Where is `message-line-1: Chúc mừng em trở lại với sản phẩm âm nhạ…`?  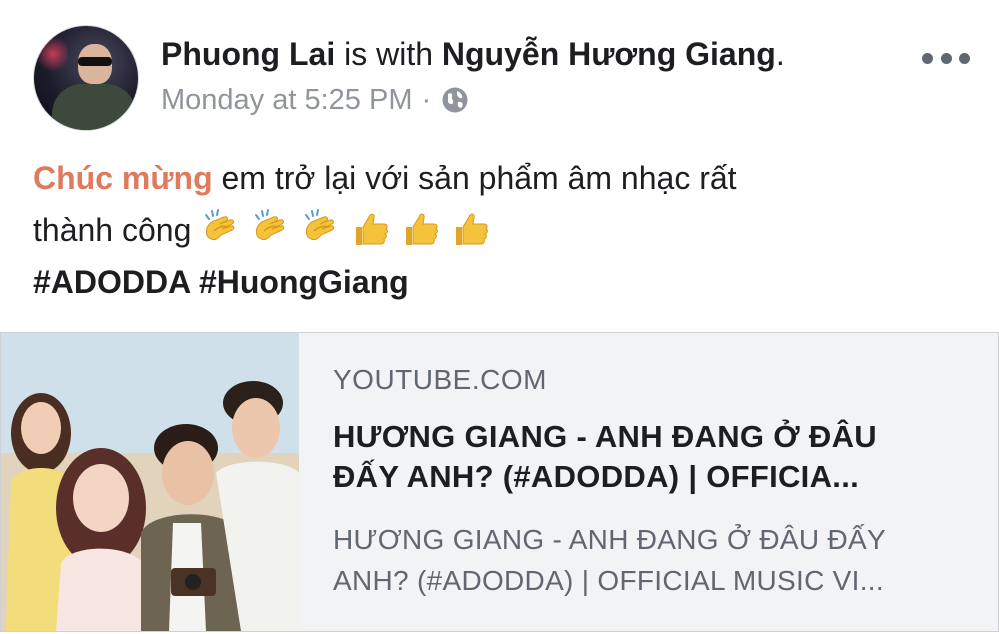
message-line-1: Chúc mừng em trở lại với sản phẩm âm nhạ… is located at coordinates (483, 178).